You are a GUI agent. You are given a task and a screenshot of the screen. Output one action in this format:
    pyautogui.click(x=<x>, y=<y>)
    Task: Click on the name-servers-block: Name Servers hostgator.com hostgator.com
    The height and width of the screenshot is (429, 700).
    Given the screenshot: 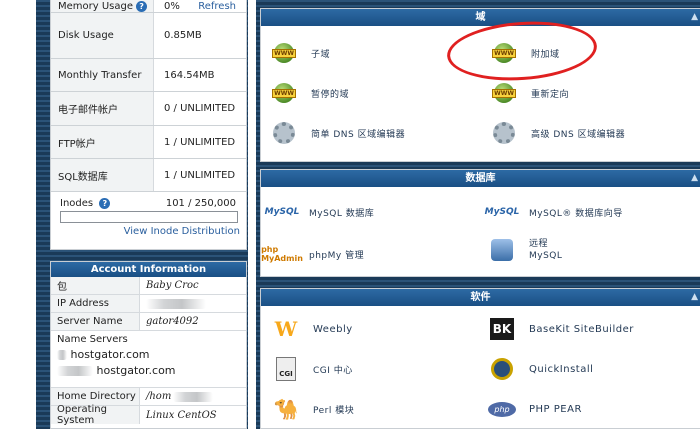 What is the action you would take?
    pyautogui.click(x=148, y=359)
    